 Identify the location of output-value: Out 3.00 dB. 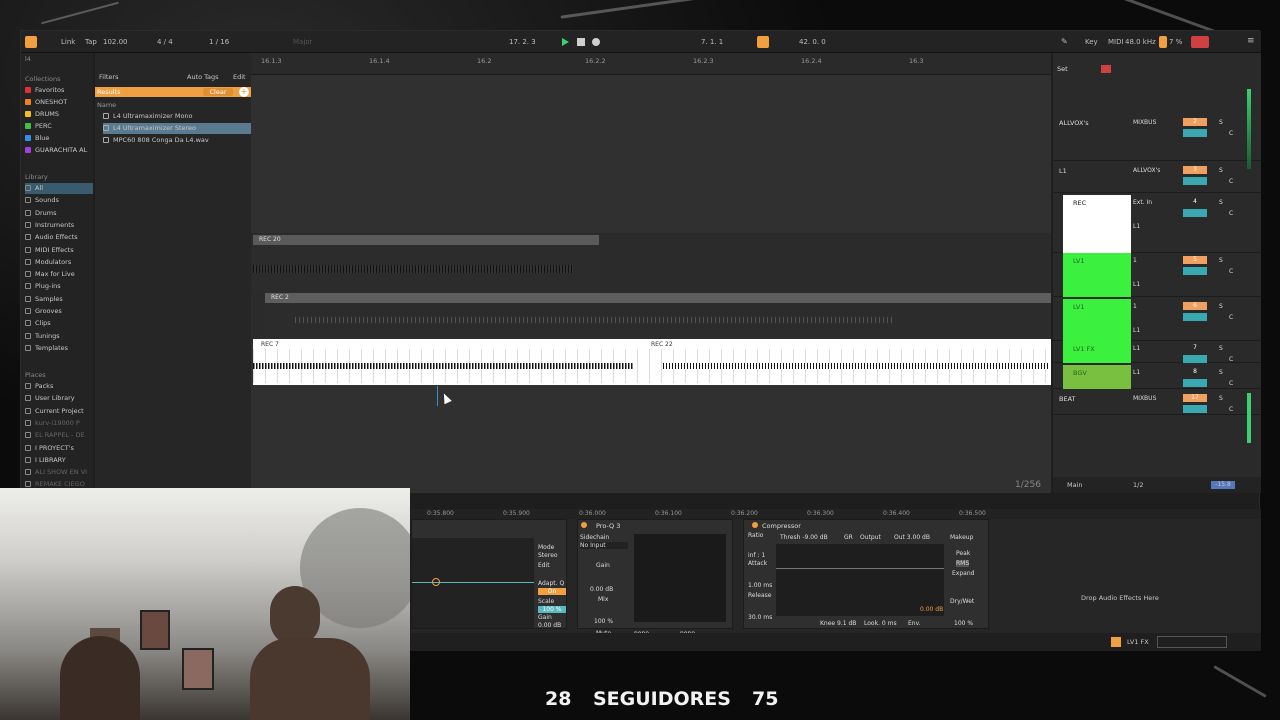
(912, 537).